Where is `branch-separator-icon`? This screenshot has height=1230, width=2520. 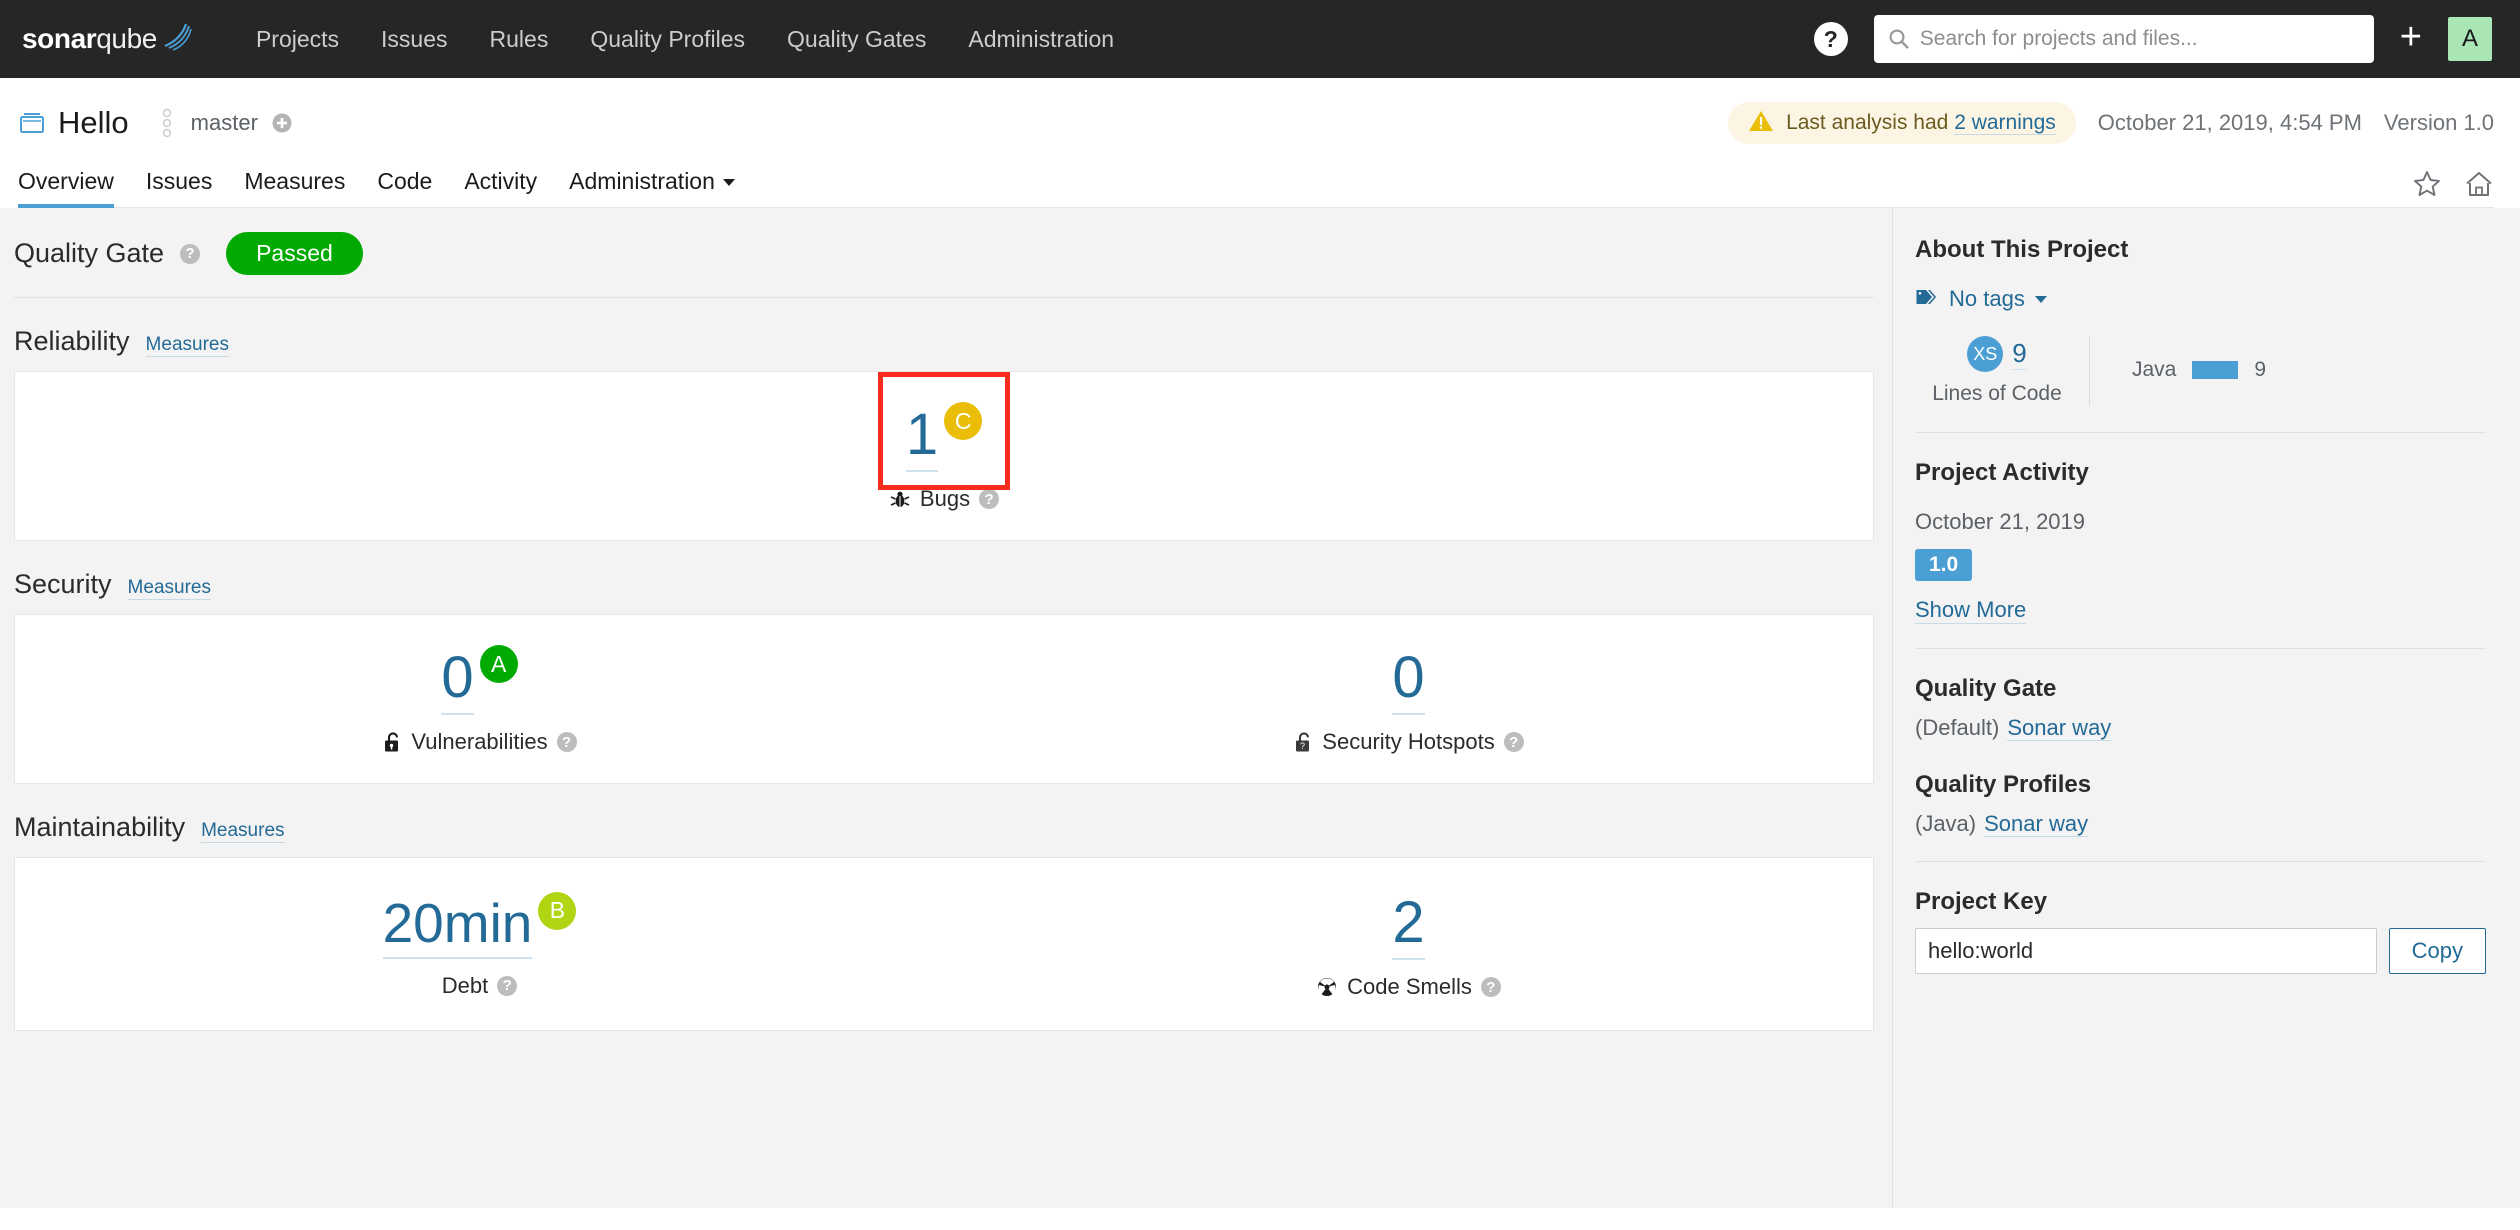
branch-separator-icon is located at coordinates (167, 123).